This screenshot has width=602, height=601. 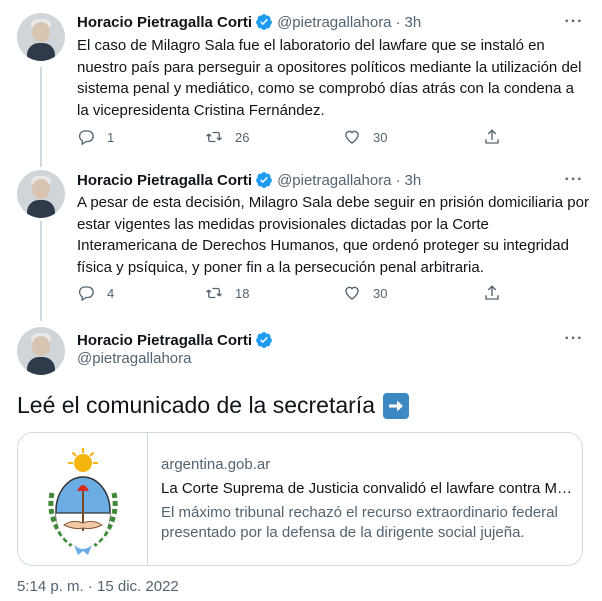 I want to click on main-tweet-header: Horacio Pietragalla Corti, so click(x=175, y=340).